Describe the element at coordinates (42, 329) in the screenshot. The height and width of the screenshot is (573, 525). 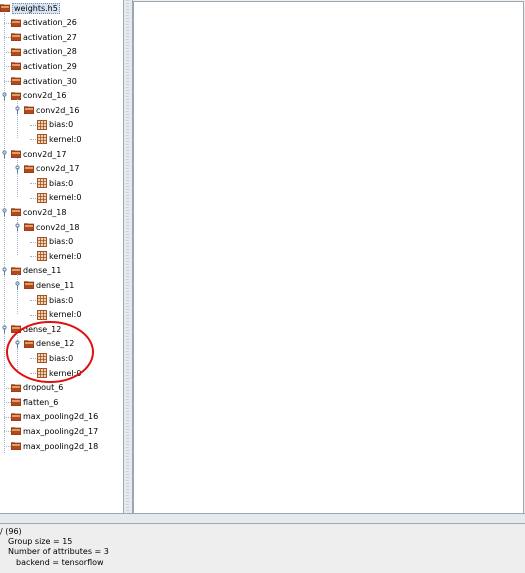
I see `tree-node-label: dense_12` at that location.